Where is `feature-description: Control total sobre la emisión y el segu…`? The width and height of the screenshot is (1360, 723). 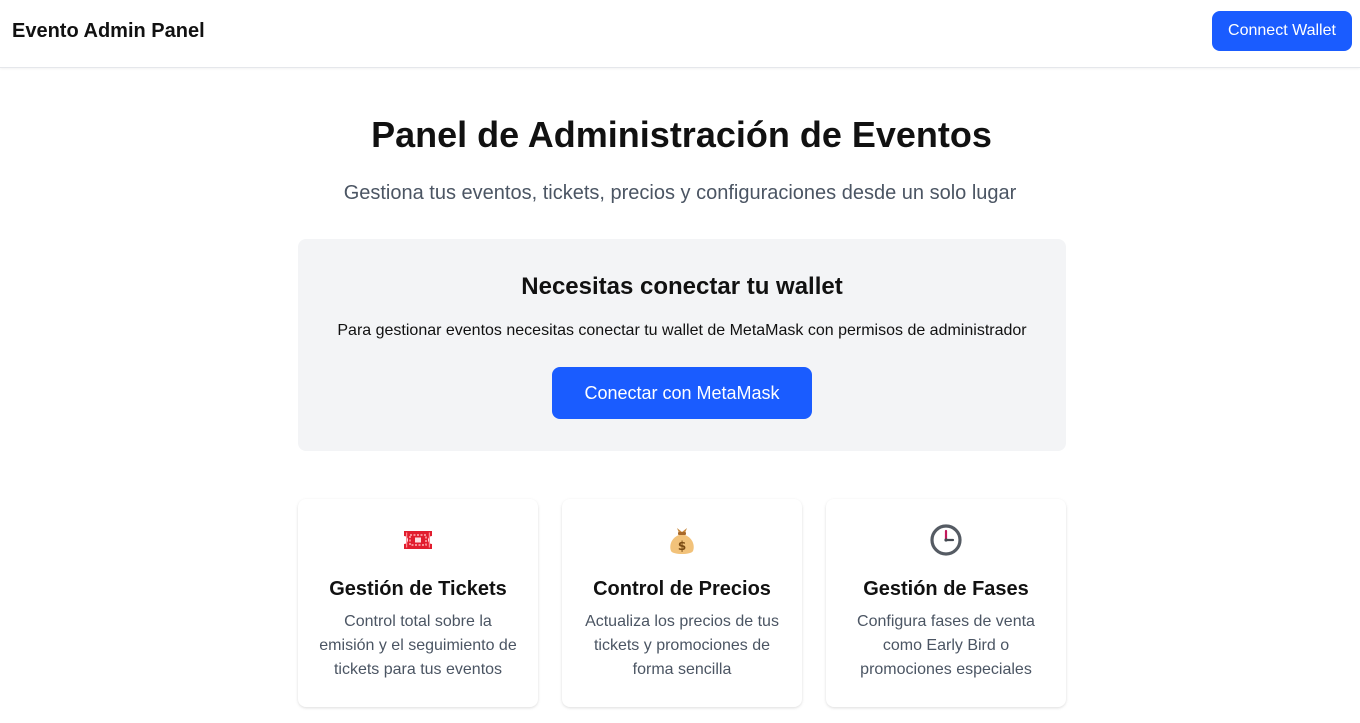 feature-description: Control total sobre la emisión y el segu… is located at coordinates (418, 645).